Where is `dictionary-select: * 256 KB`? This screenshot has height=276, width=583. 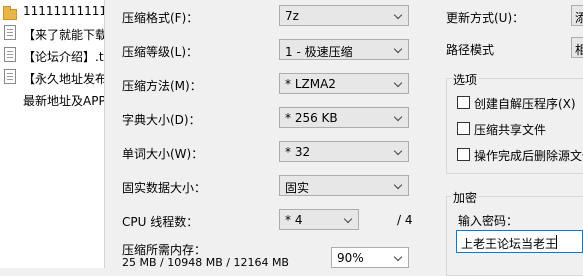
dictionary-select: * 256 KB is located at coordinates (344, 117).